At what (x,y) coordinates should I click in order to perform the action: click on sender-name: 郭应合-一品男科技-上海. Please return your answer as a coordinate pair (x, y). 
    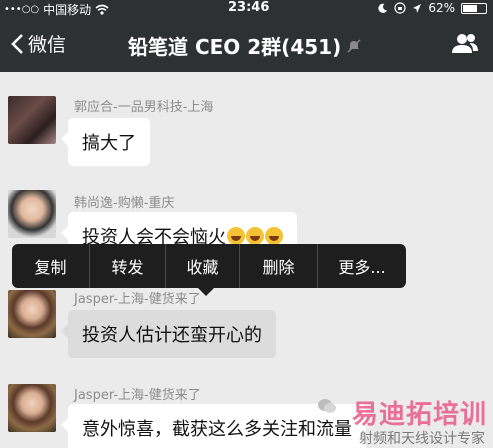
    Looking at the image, I should click on (144, 107).